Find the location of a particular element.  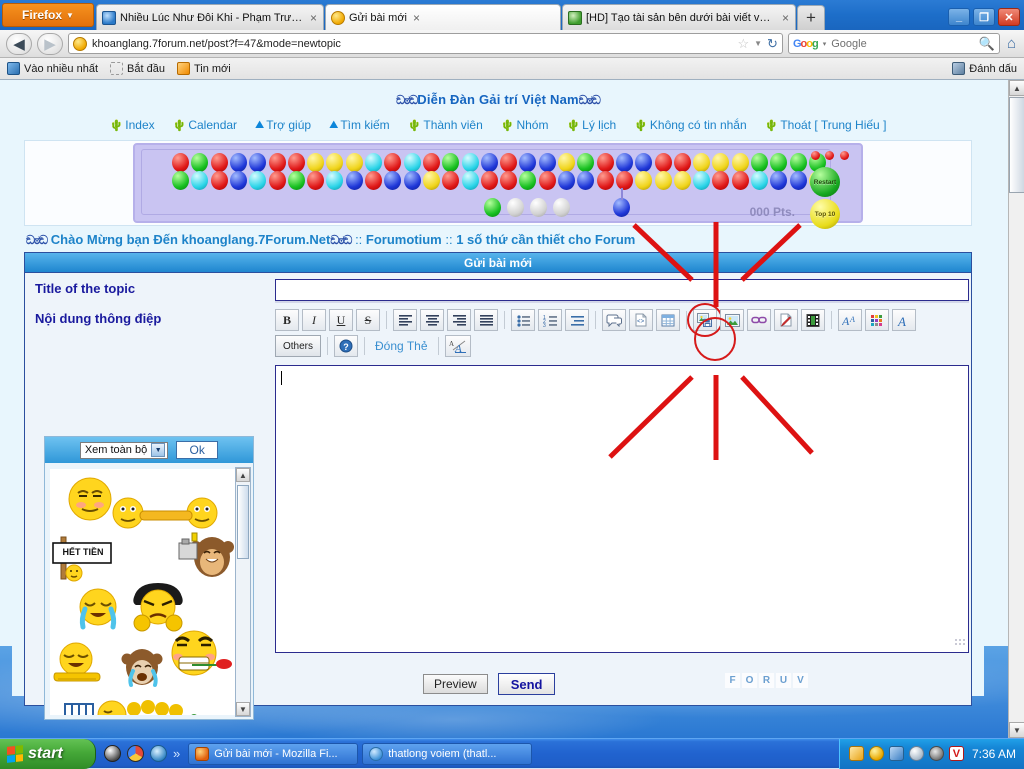

close-tags-button: Đóng Thẻ is located at coordinates (401, 346).